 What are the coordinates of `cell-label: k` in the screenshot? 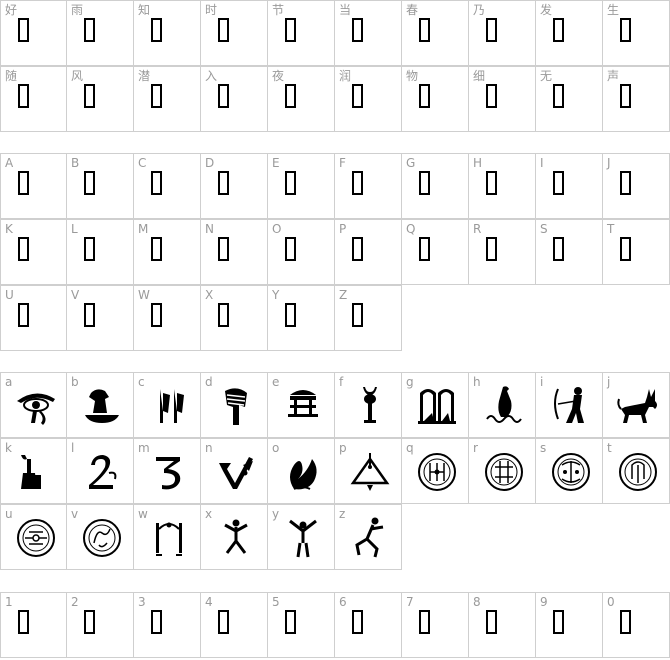 It's located at (8, 448).